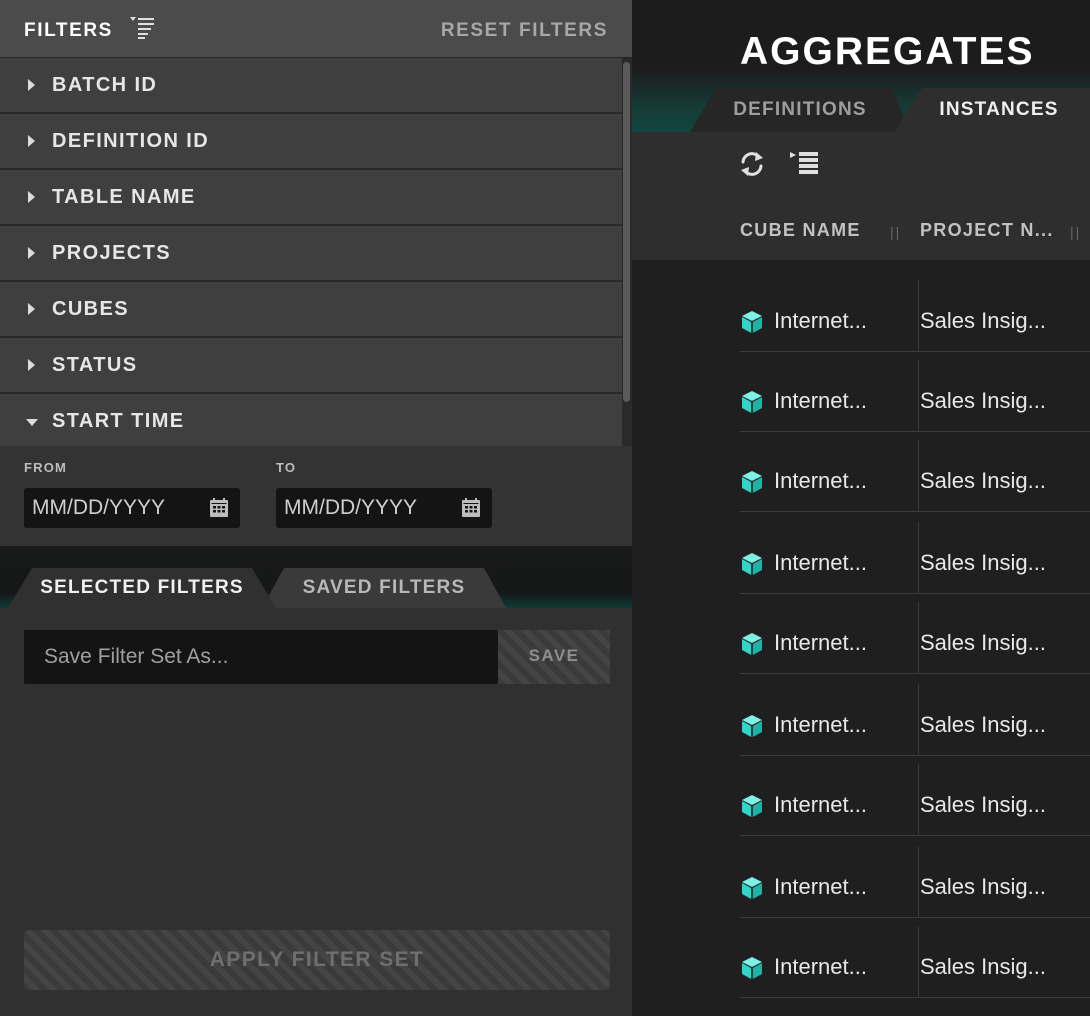 Image resolution: width=1090 pixels, height=1016 pixels. I want to click on filter-item-batch-id: BATCH ID, so click(311, 86).